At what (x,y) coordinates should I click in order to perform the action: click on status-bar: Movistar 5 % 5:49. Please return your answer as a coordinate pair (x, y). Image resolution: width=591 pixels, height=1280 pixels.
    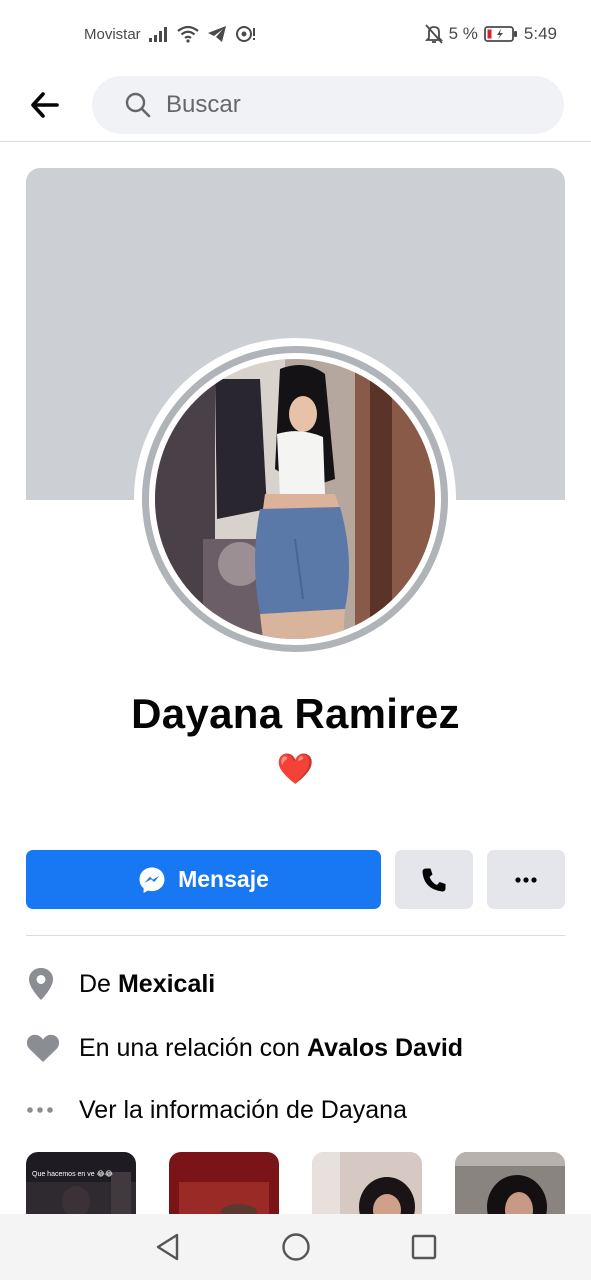
    Looking at the image, I should click on (295, 34).